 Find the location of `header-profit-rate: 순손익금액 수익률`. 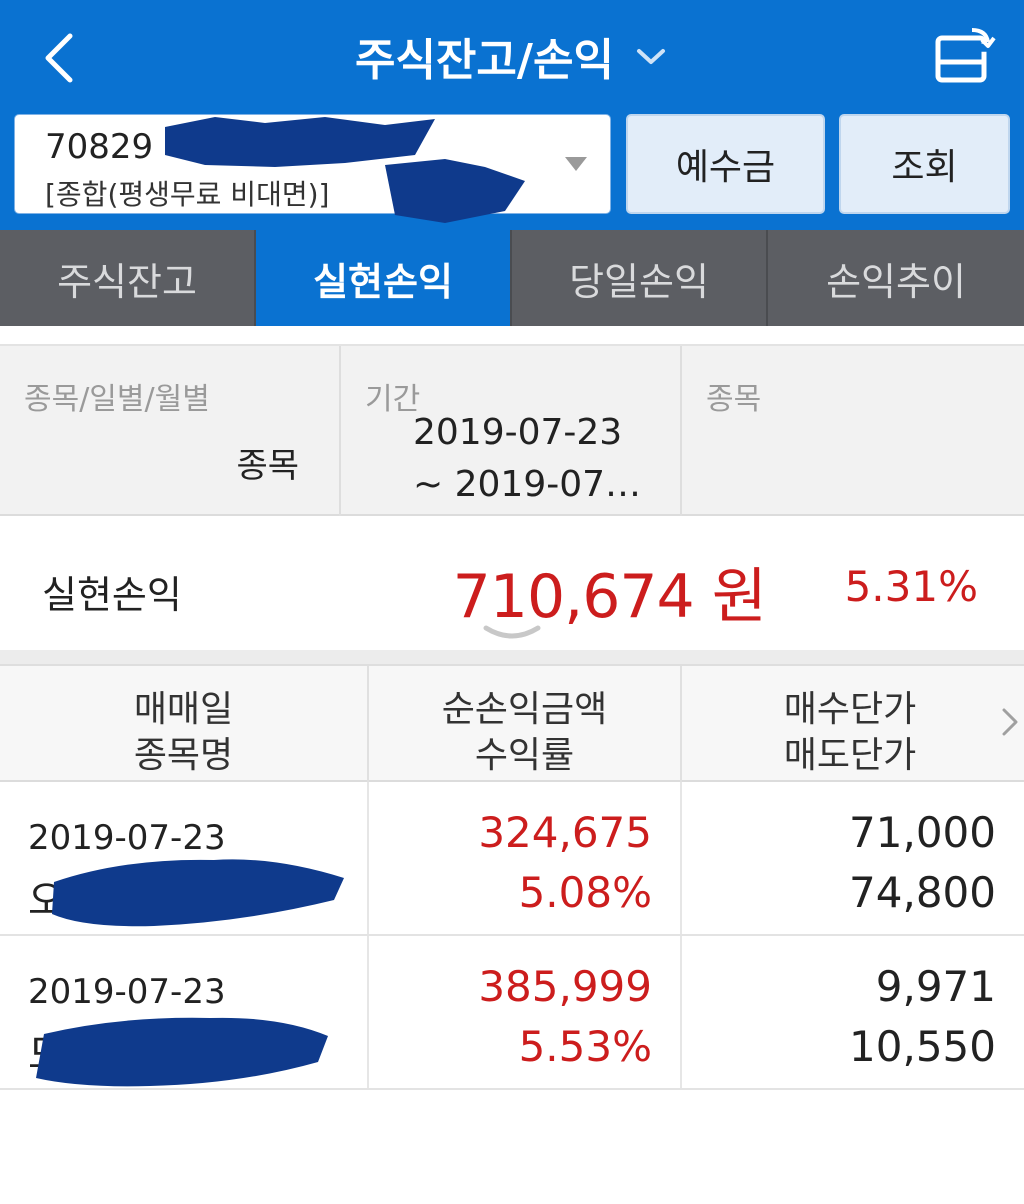

header-profit-rate: 순손익금액 수익률 is located at coordinates (525, 724).